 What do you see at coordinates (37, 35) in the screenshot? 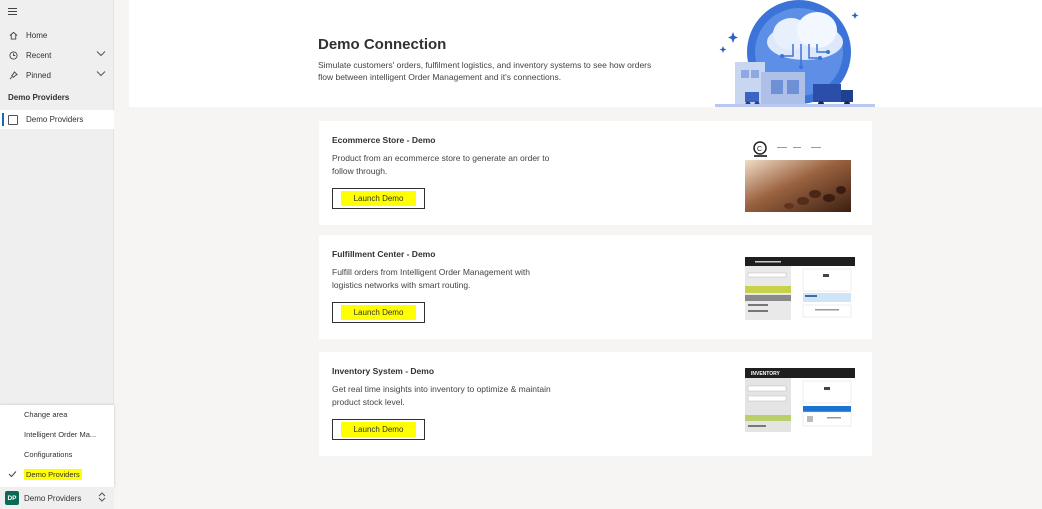
I see `nav-home-label: Home` at bounding box center [37, 35].